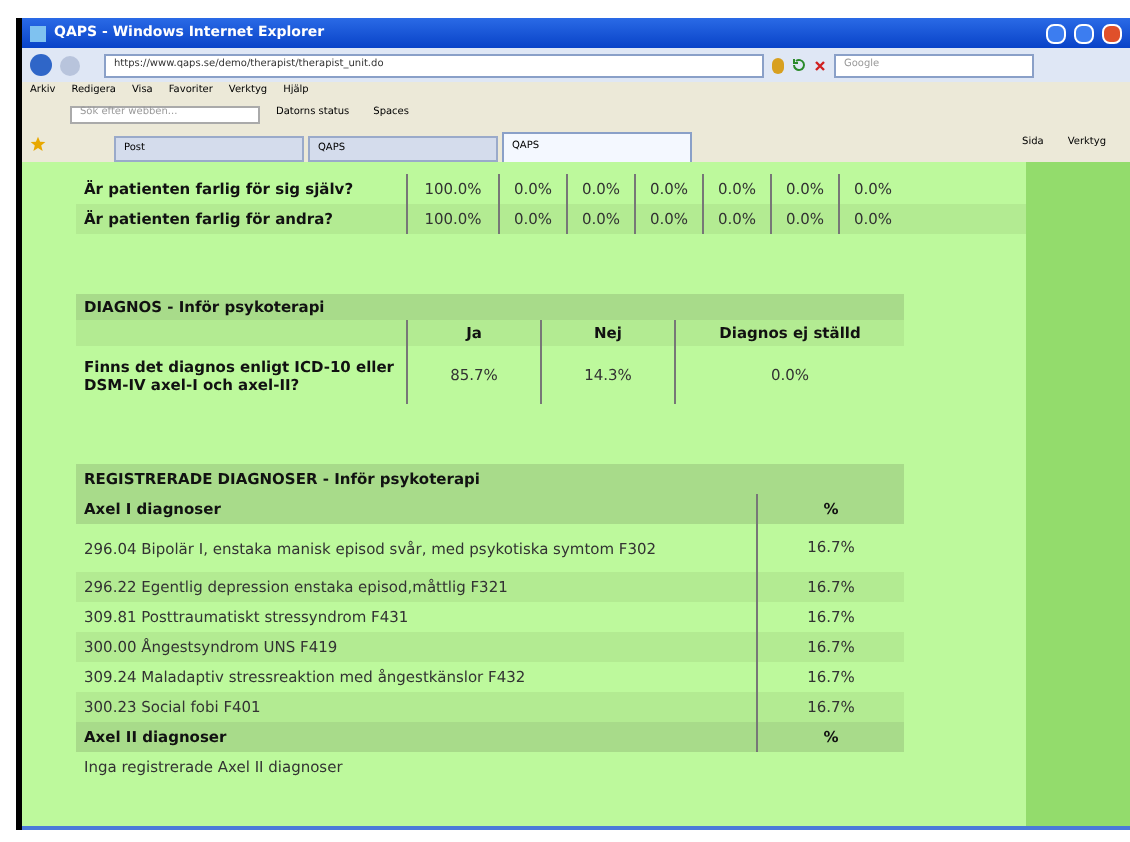  I want to click on star-icon, so click(38, 144).